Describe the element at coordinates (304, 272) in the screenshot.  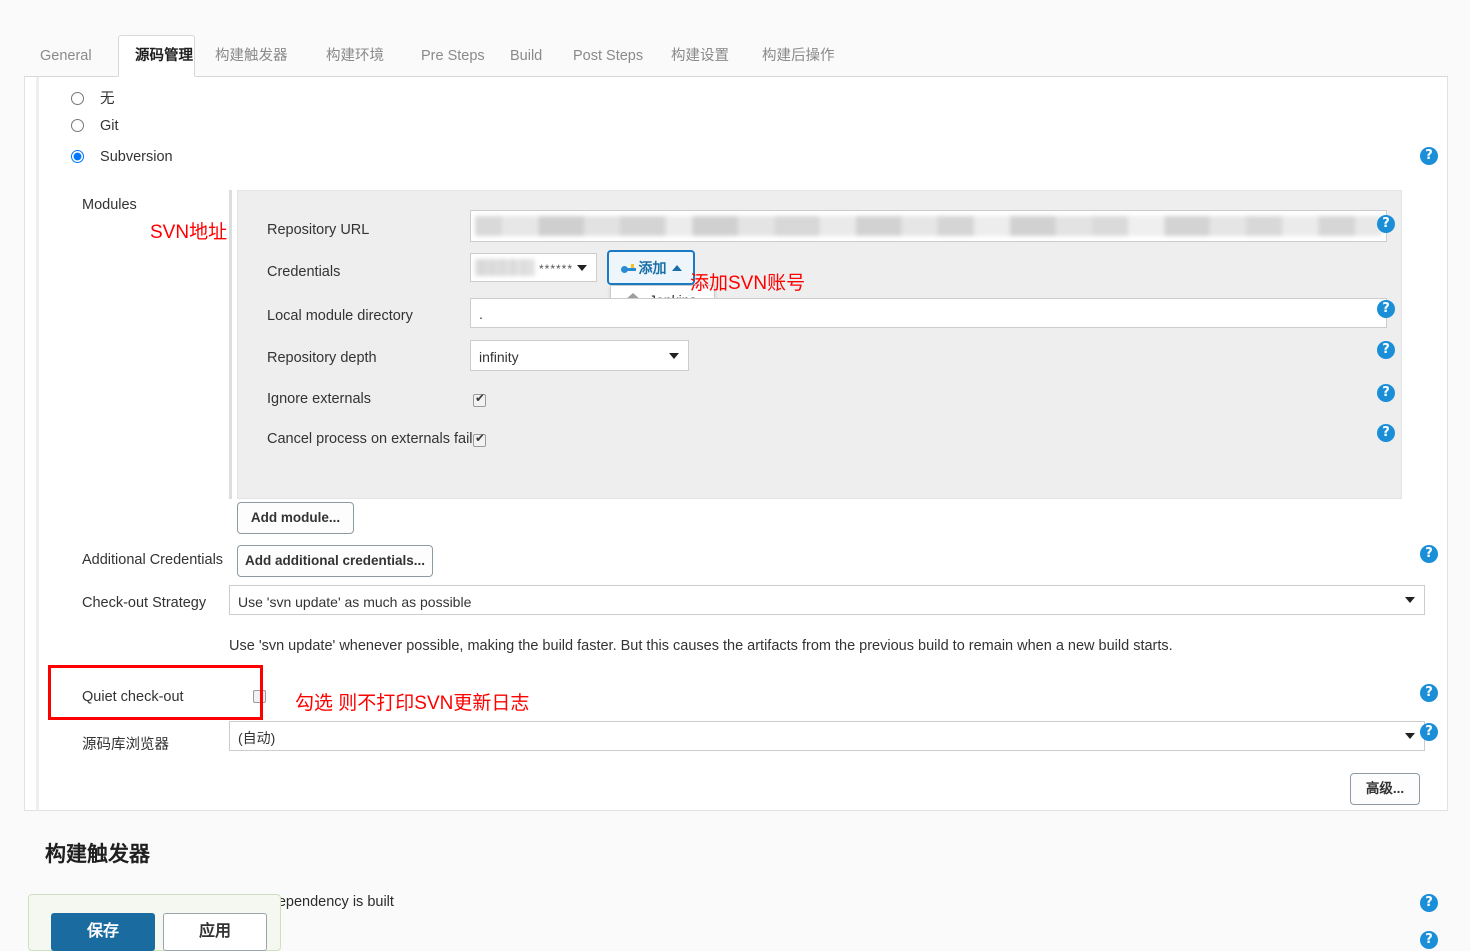
I see `credentials-label: Credentials` at that location.